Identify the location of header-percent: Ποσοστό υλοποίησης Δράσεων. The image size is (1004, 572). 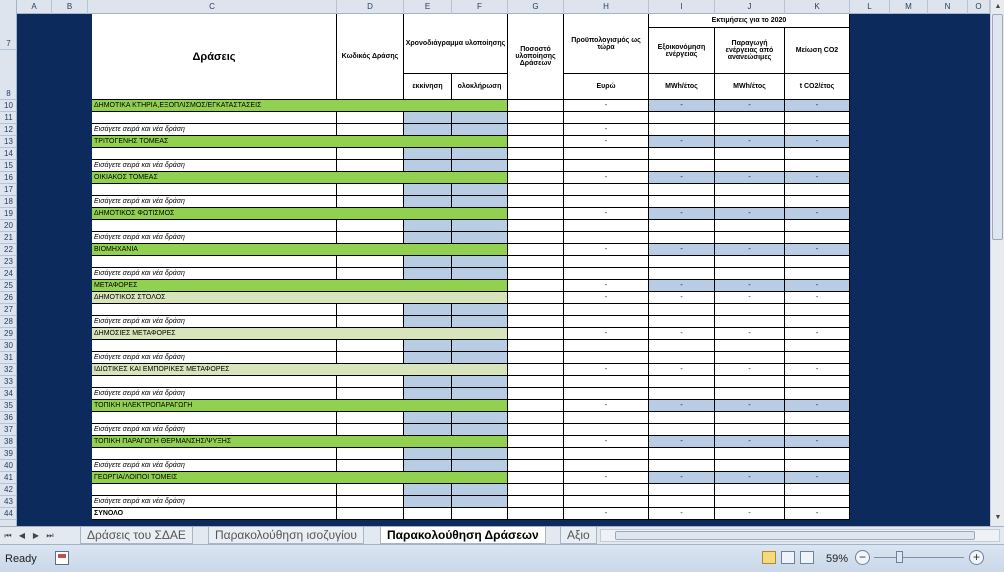
(536, 57).